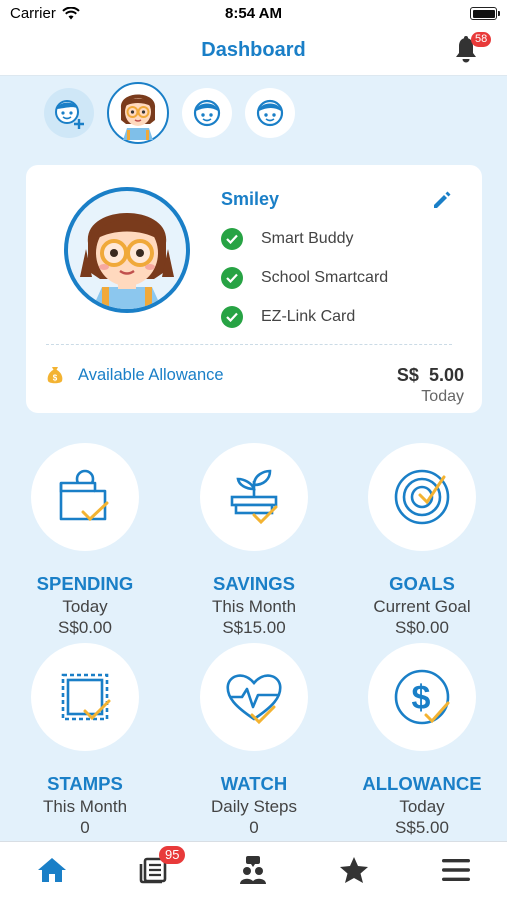  What do you see at coordinates (249, 344) in the screenshot?
I see `divider` at bounding box center [249, 344].